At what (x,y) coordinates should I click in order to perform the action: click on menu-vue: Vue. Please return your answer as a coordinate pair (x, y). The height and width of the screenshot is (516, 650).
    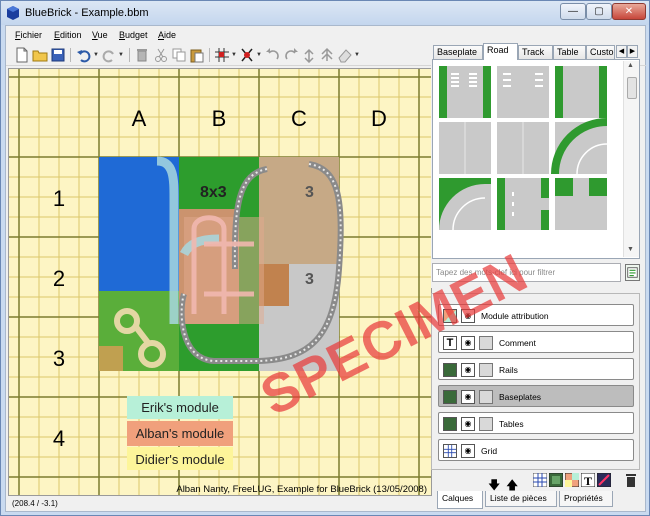
    Looking at the image, I should click on (100, 35).